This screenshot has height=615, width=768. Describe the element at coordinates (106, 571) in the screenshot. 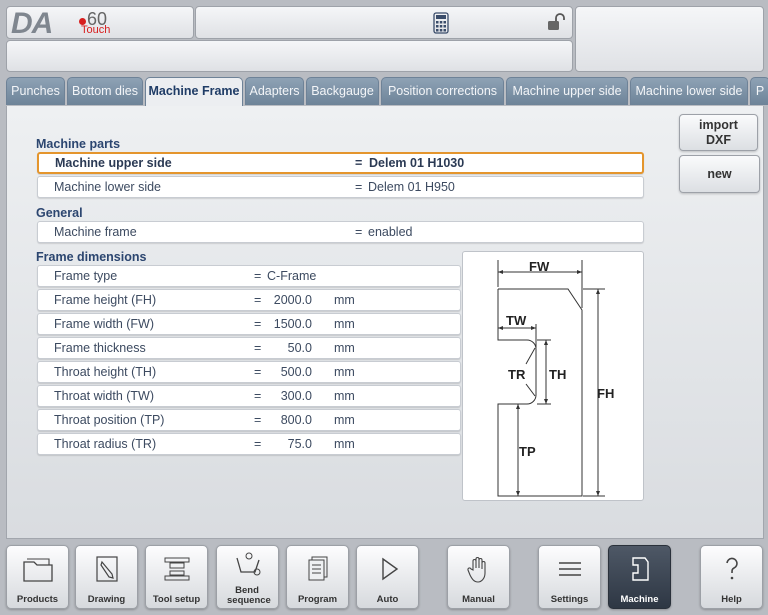

I see `pencil-icon` at that location.